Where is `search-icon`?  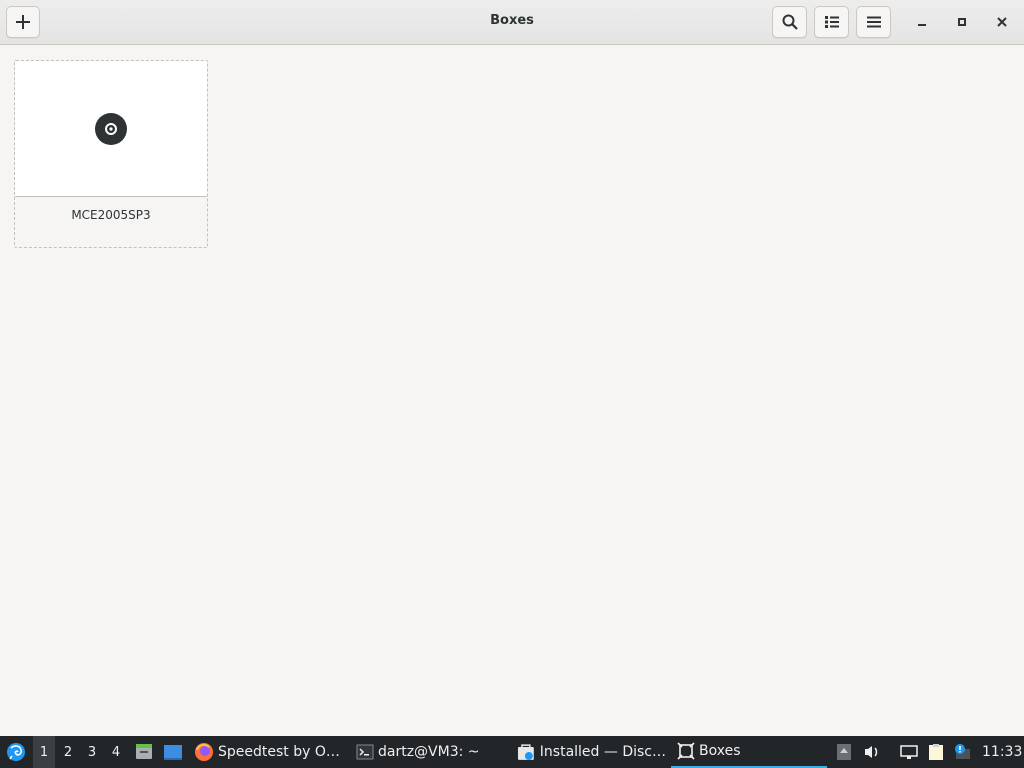
search-icon is located at coordinates (790, 22).